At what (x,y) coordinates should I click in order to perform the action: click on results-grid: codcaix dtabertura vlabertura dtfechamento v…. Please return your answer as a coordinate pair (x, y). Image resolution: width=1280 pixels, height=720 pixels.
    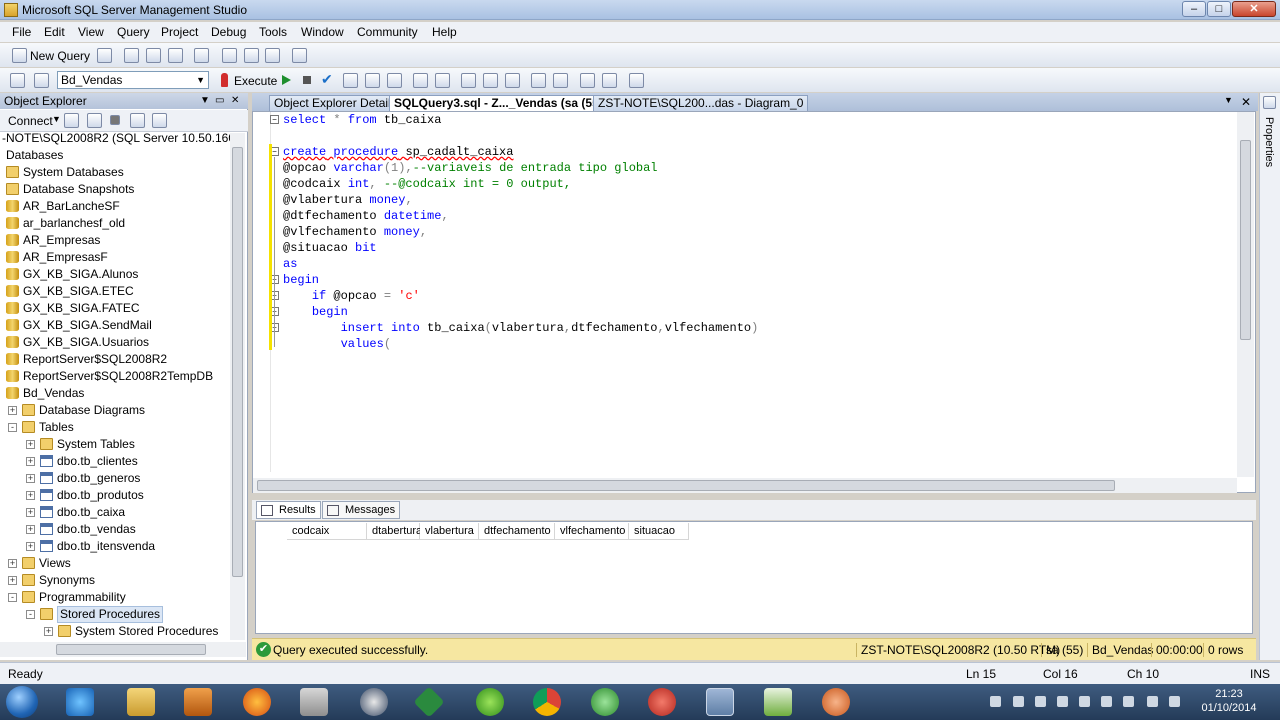
    Looking at the image, I should click on (754, 577).